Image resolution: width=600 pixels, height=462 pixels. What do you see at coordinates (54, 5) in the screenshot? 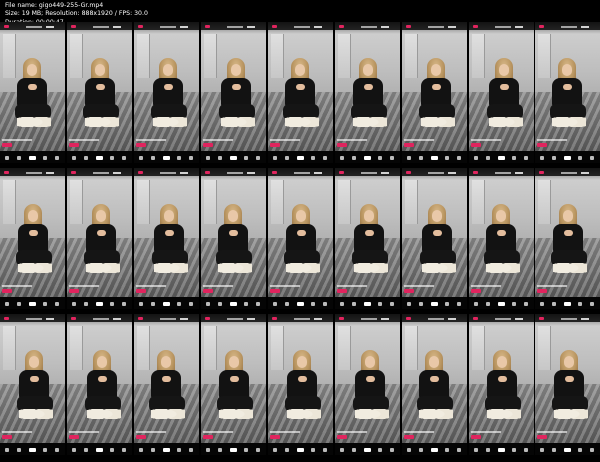
I see `file-name-line: File name: gigo449-255-Gr.mp4` at bounding box center [54, 5].